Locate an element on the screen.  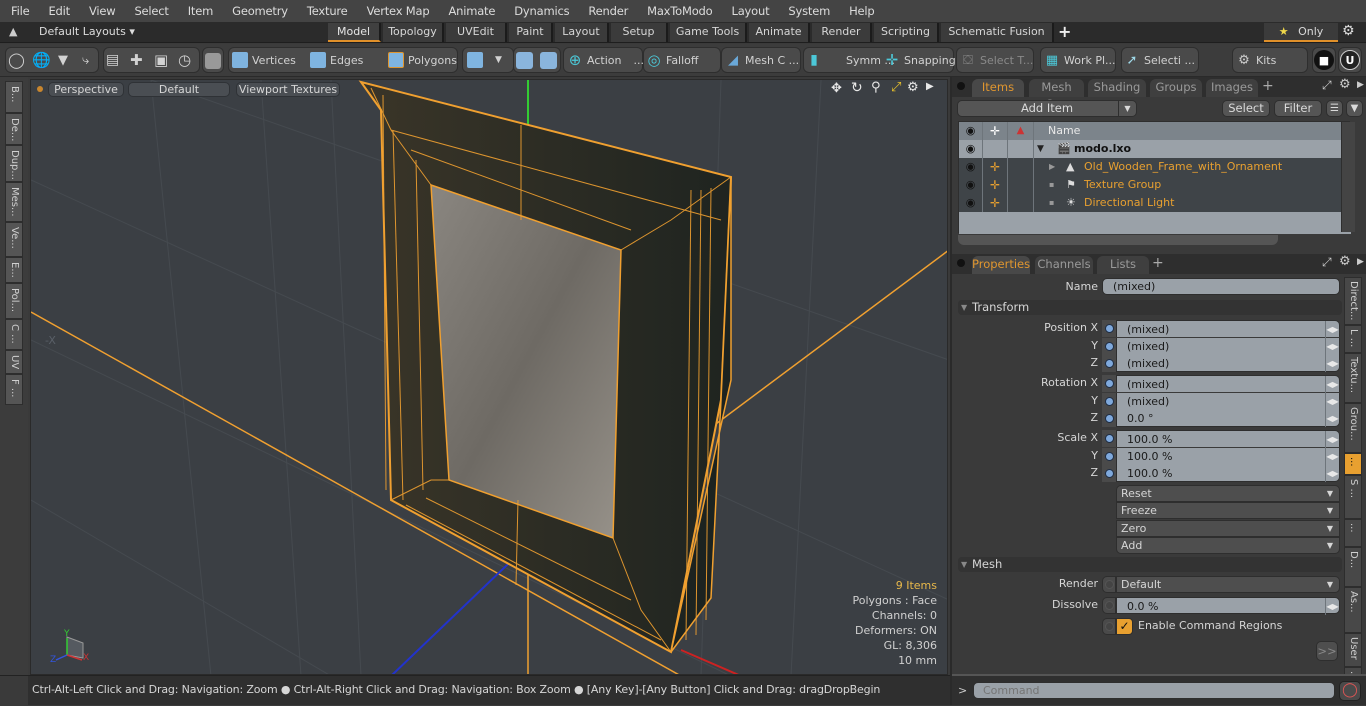
scale-z-input: 100.0 % ◀▶ is located at coordinates (1228, 473).